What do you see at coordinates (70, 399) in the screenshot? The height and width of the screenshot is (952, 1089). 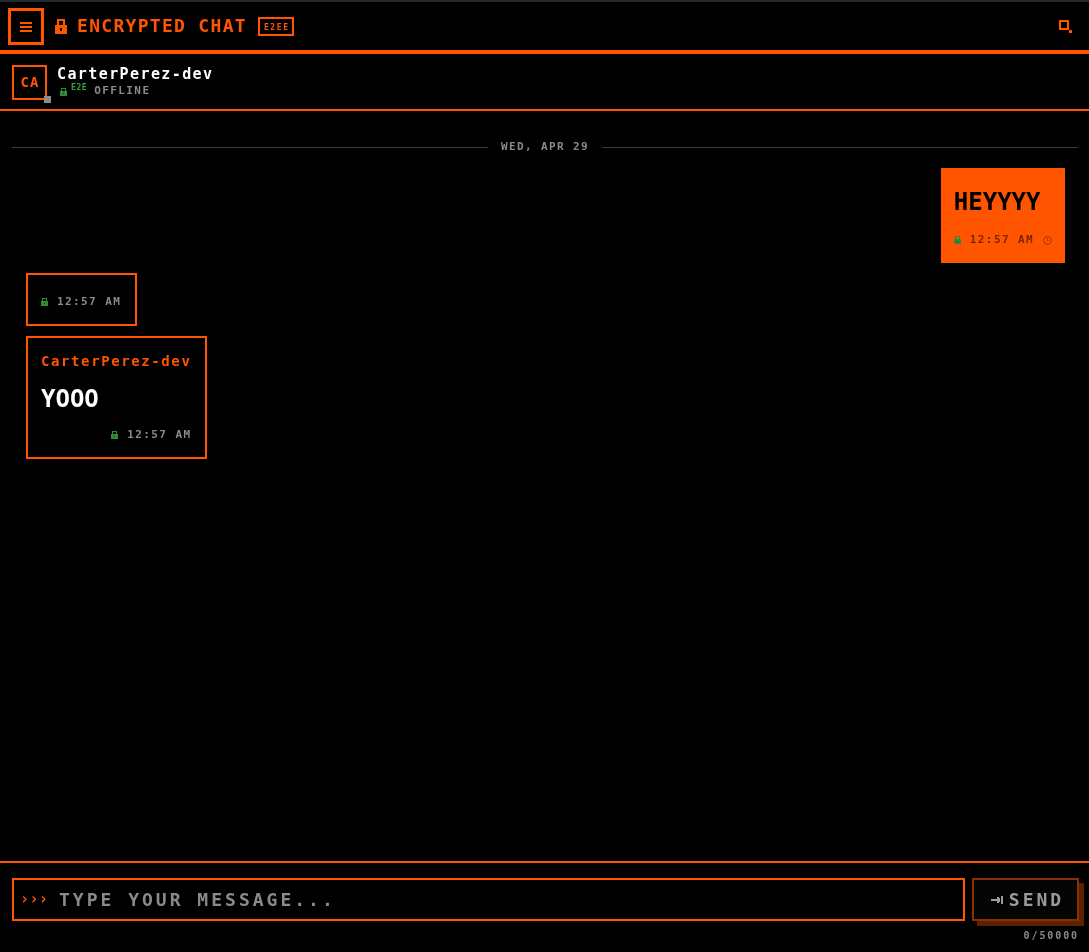 I see `message-text: YOOO` at bounding box center [70, 399].